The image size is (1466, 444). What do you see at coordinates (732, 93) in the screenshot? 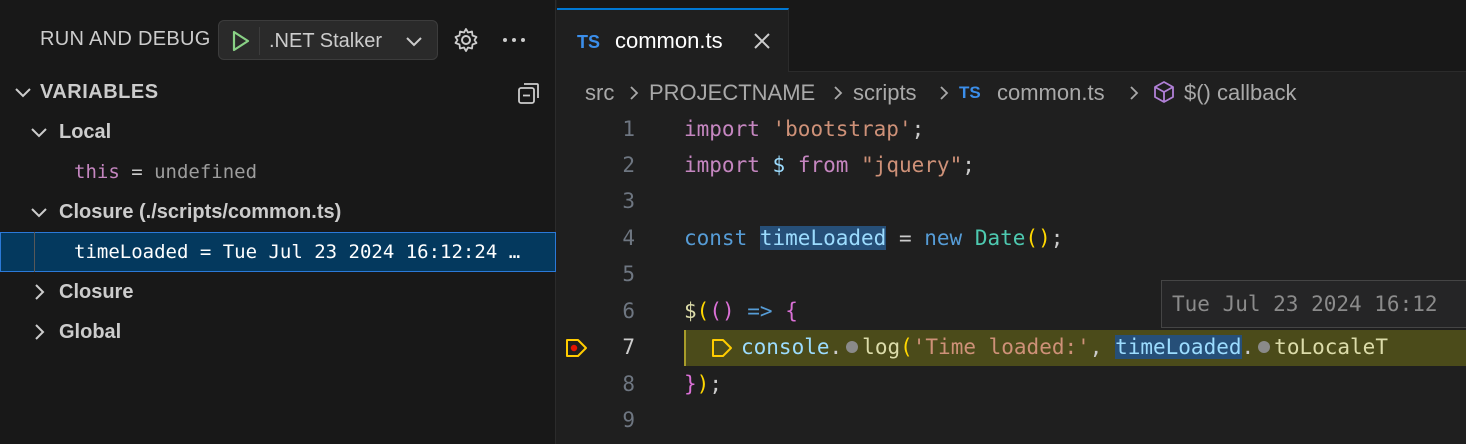
I see `breadcrumb-project: PROJECTNAME` at bounding box center [732, 93].